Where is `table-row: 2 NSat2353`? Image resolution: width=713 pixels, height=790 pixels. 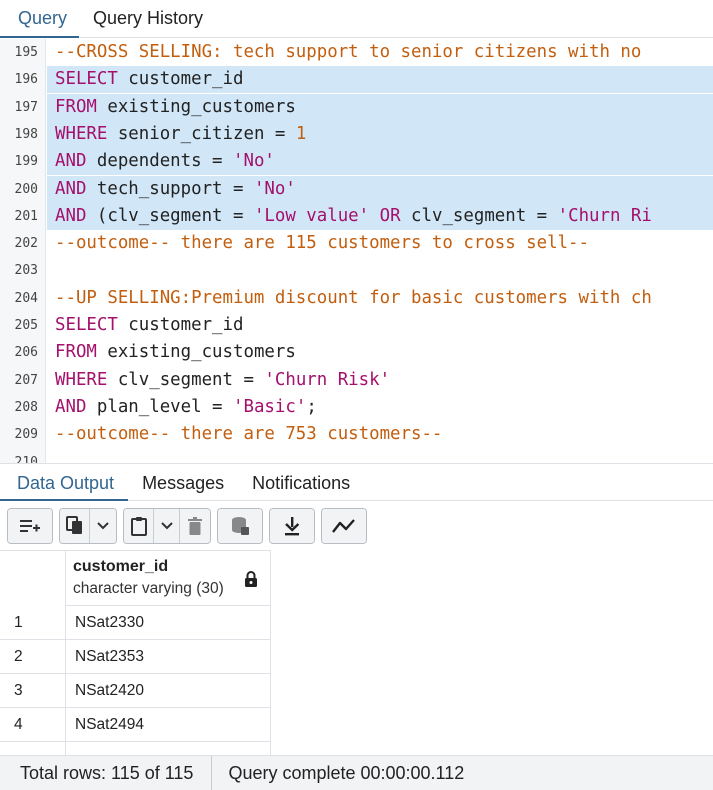
table-row: 2 NSat2353 is located at coordinates (135, 657).